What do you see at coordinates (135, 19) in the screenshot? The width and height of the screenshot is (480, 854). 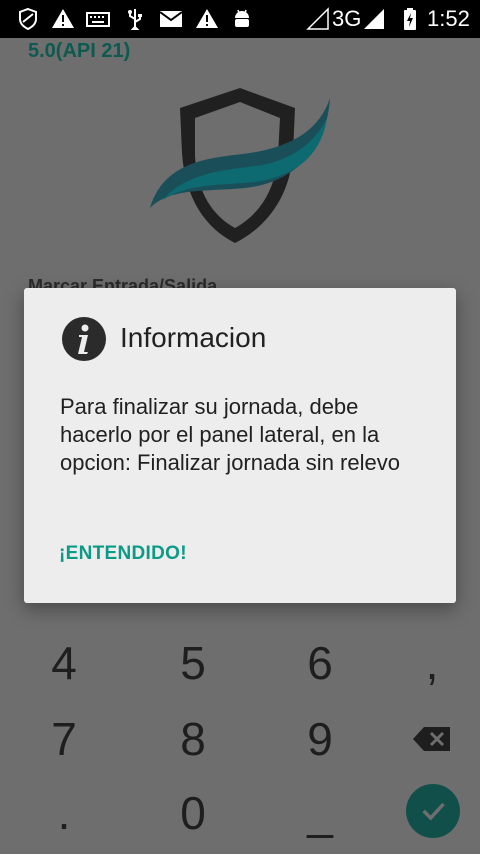 I see `usb-icon` at bounding box center [135, 19].